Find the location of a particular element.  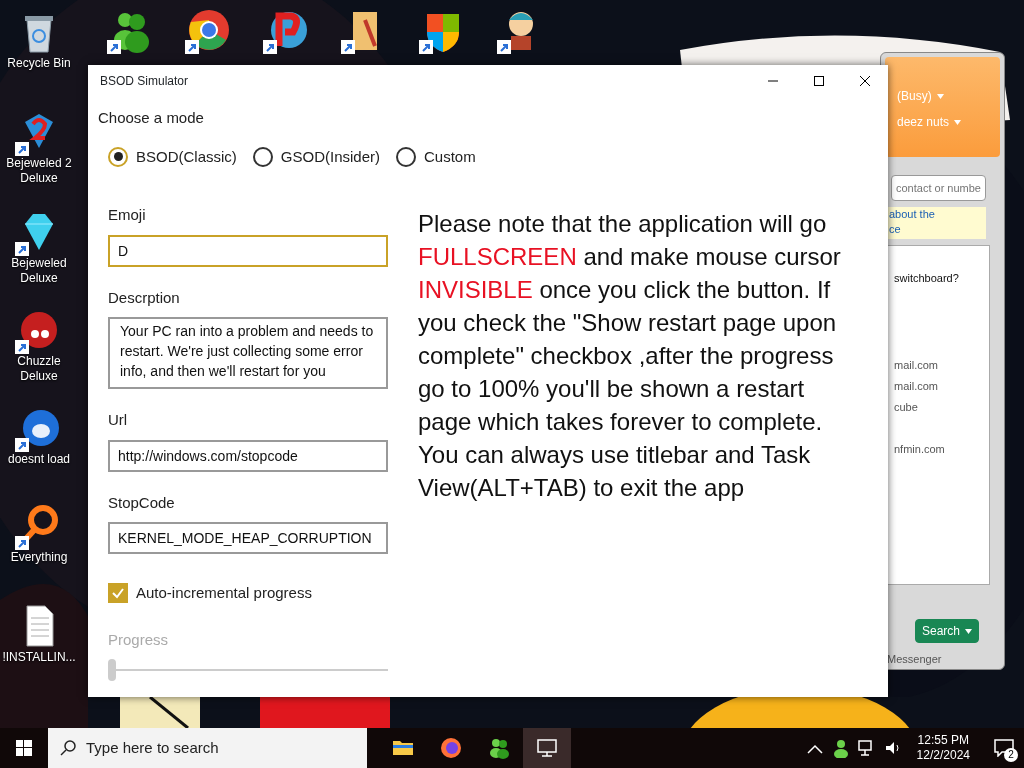

windows-icon is located at coordinates (24, 748).